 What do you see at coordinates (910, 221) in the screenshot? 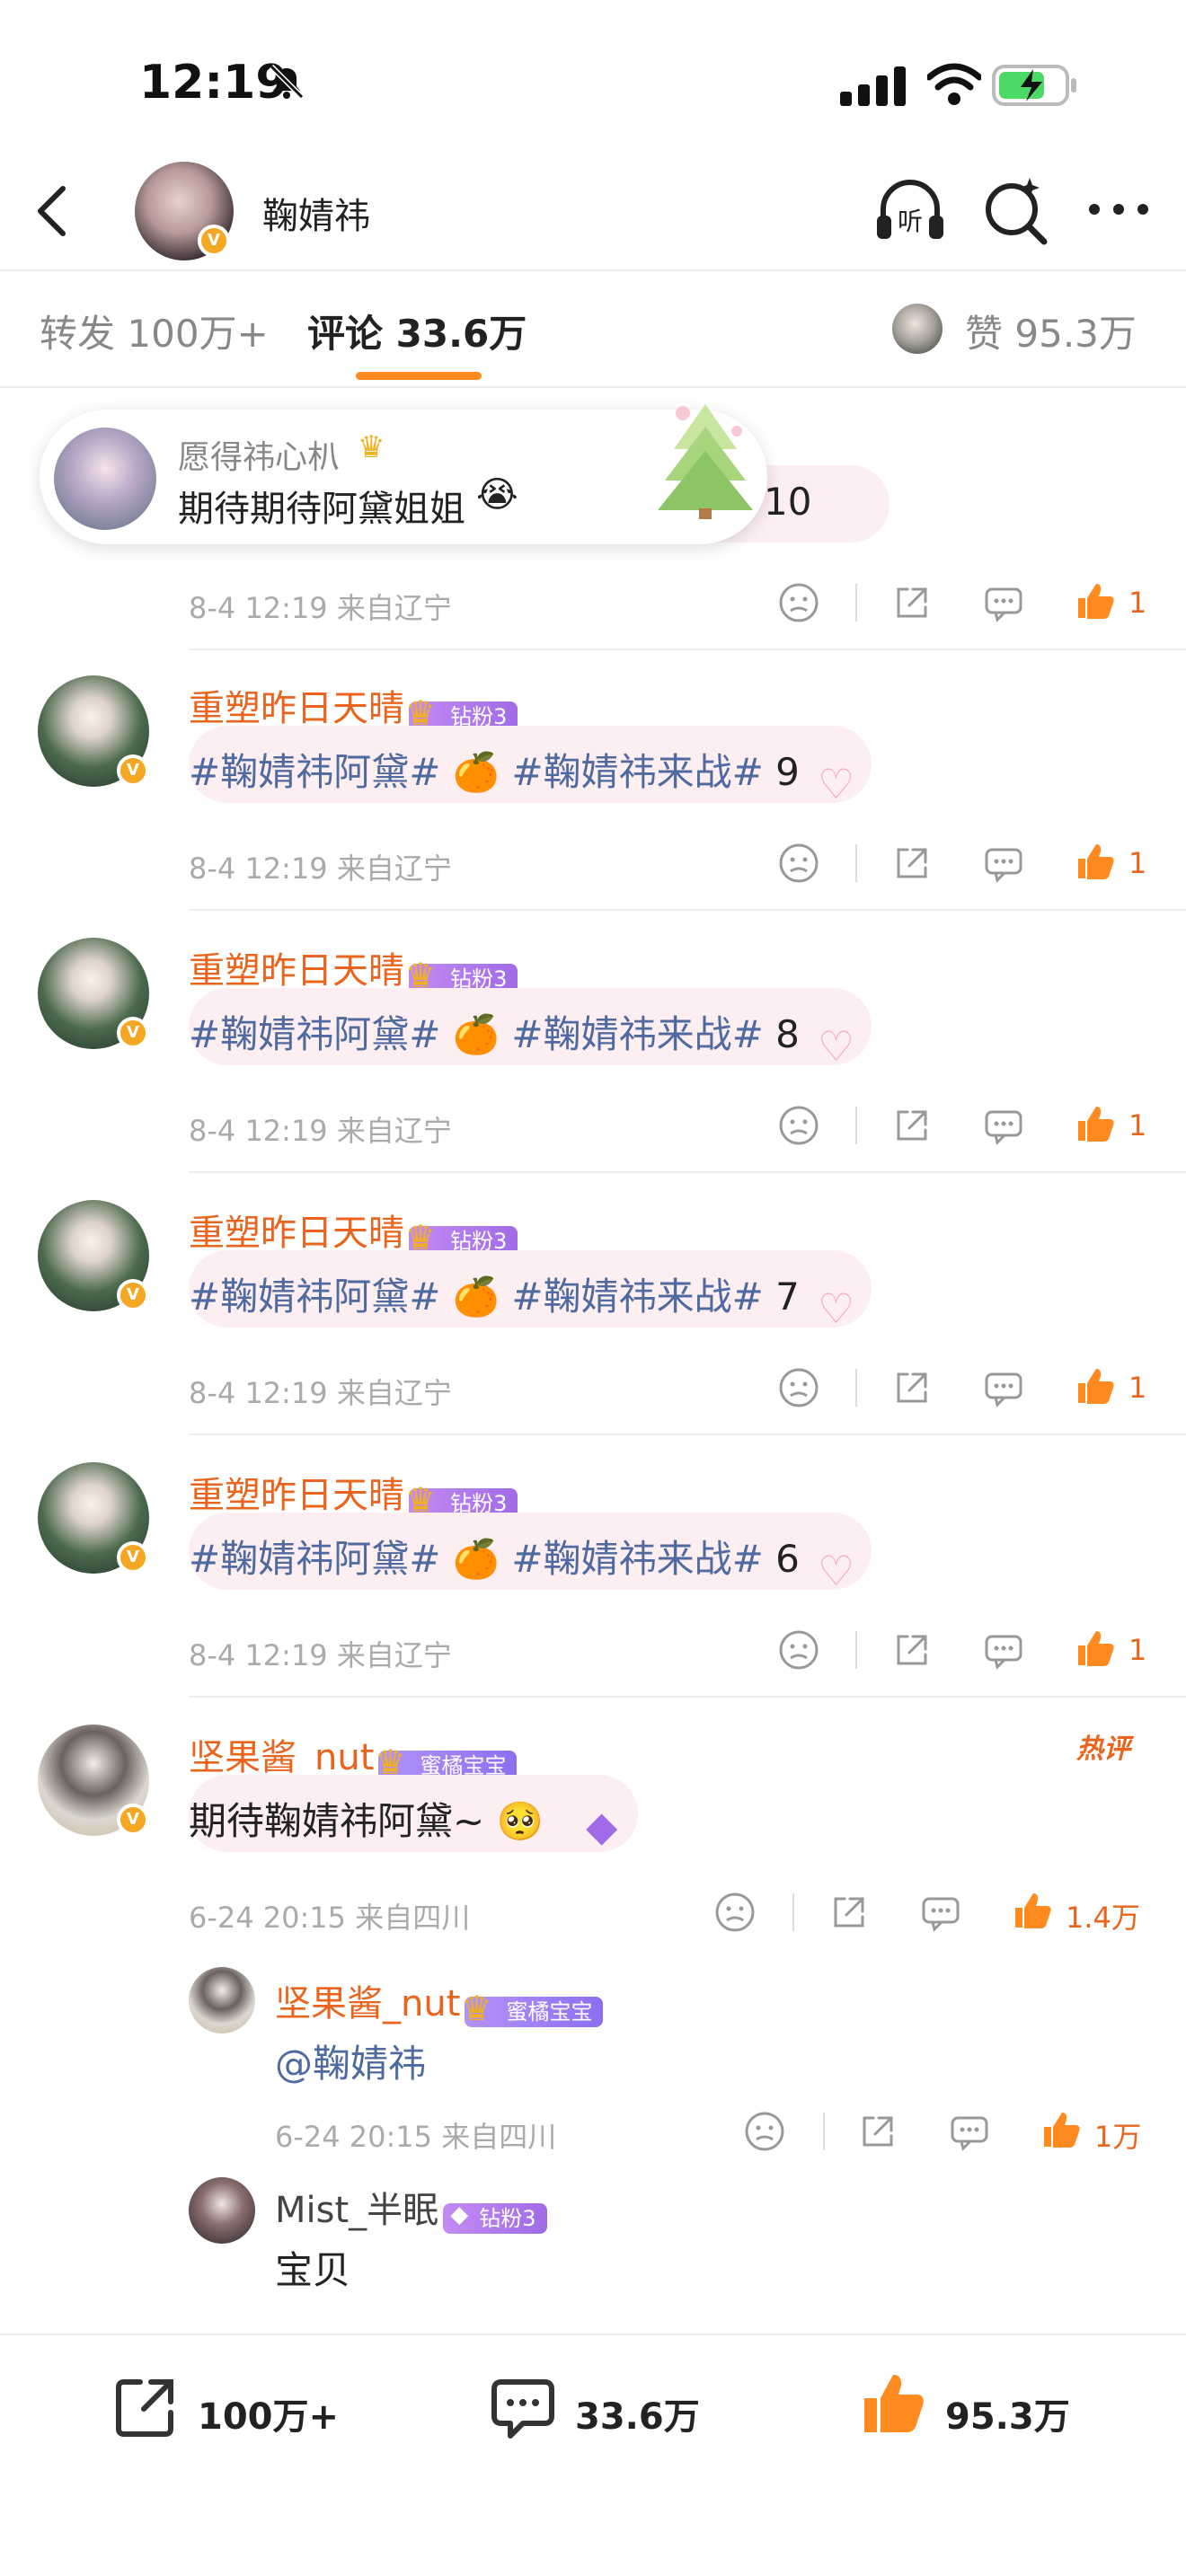
I see `svg-text: 听` at bounding box center [910, 221].